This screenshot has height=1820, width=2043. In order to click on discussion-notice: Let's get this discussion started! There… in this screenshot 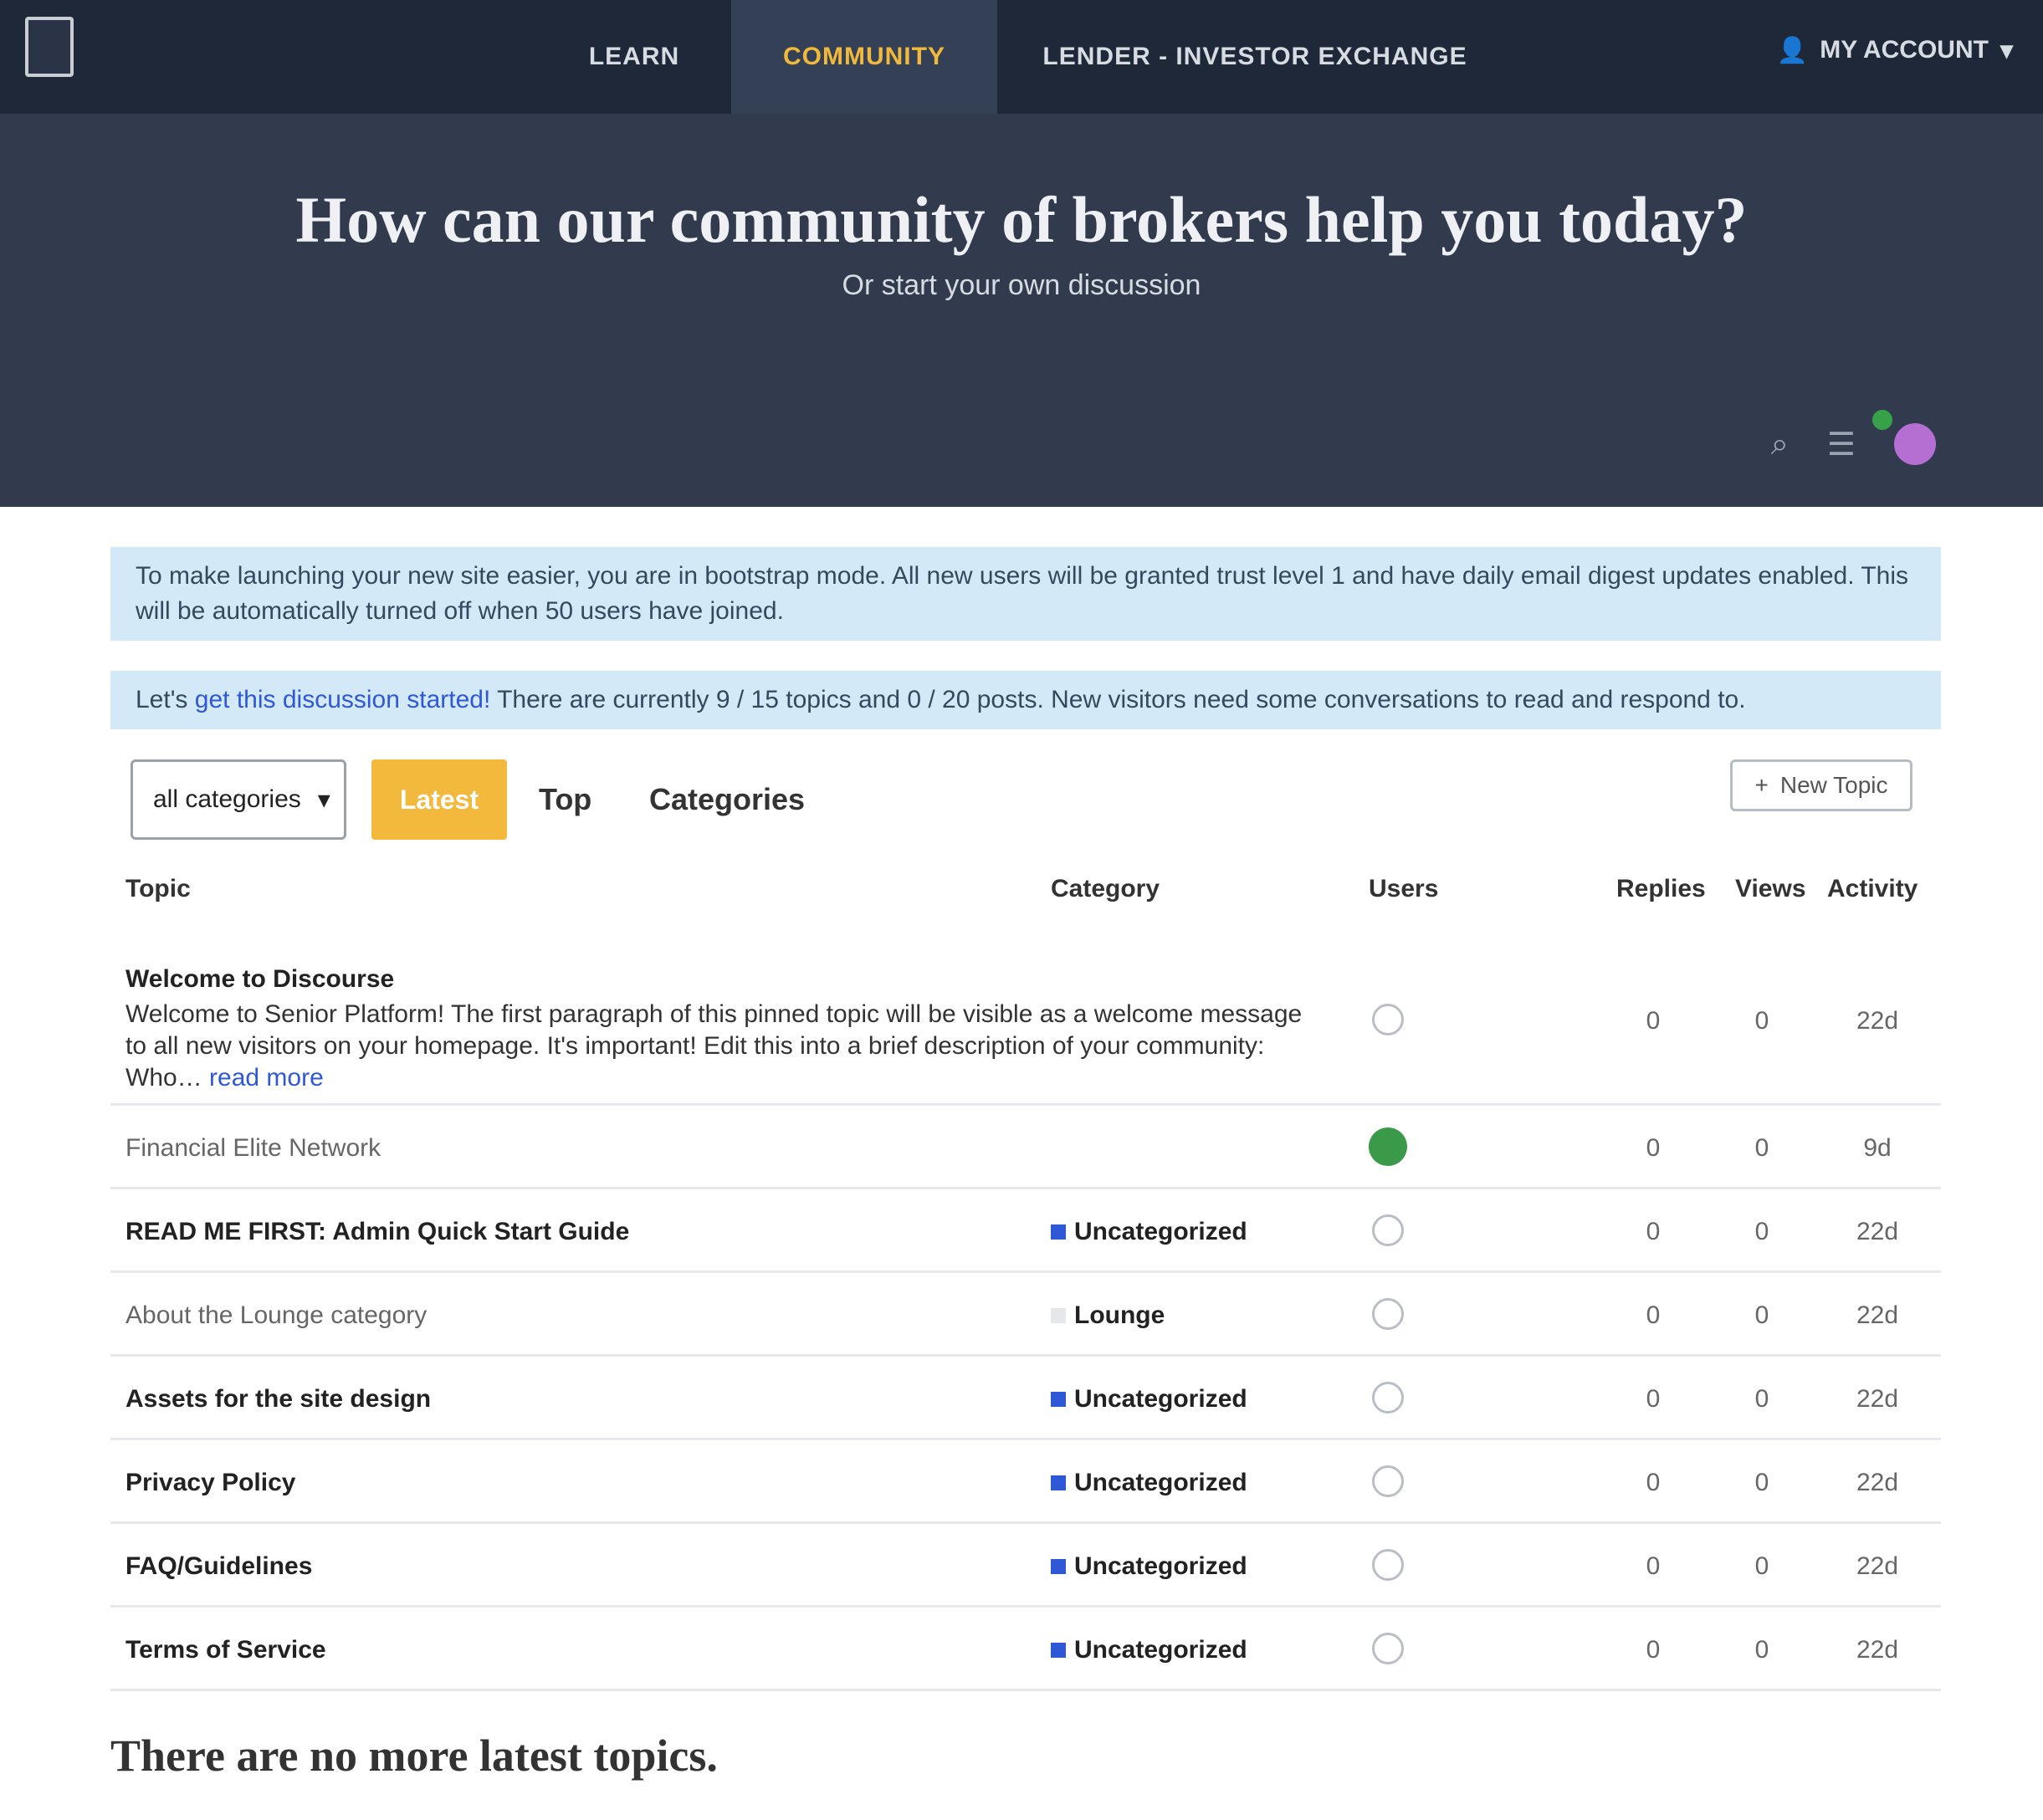, I will do `click(1025, 700)`.